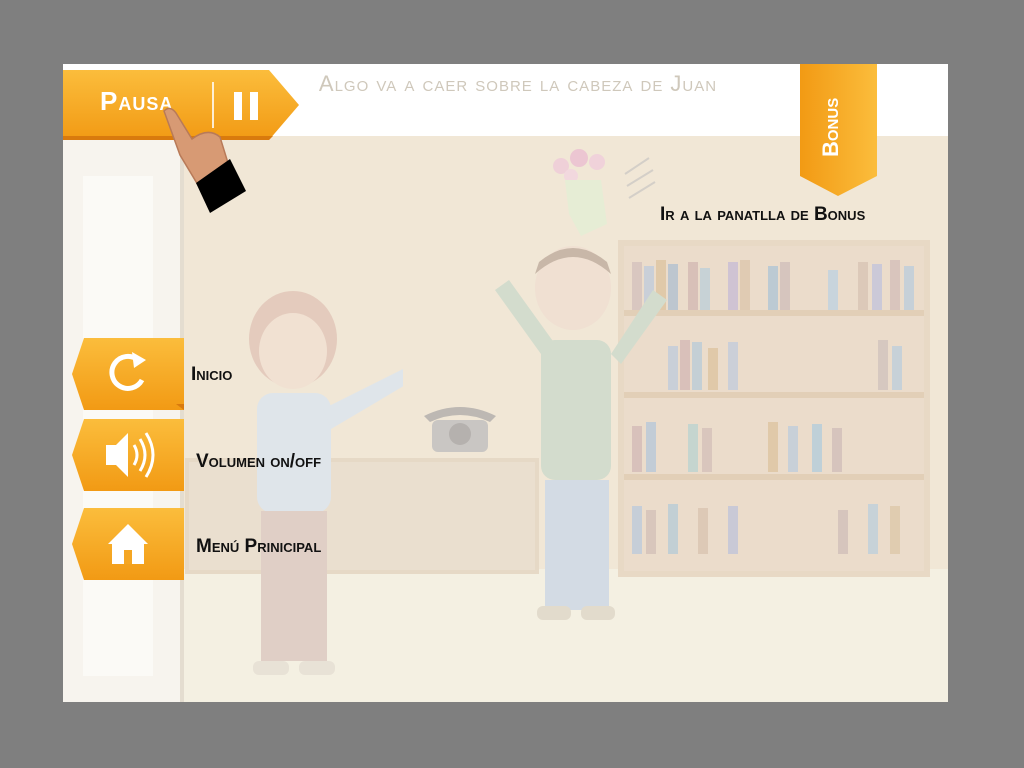 The height and width of the screenshot is (768, 1024). Describe the element at coordinates (211, 375) in the screenshot. I see `menu-label-inicio: Inicio` at that location.